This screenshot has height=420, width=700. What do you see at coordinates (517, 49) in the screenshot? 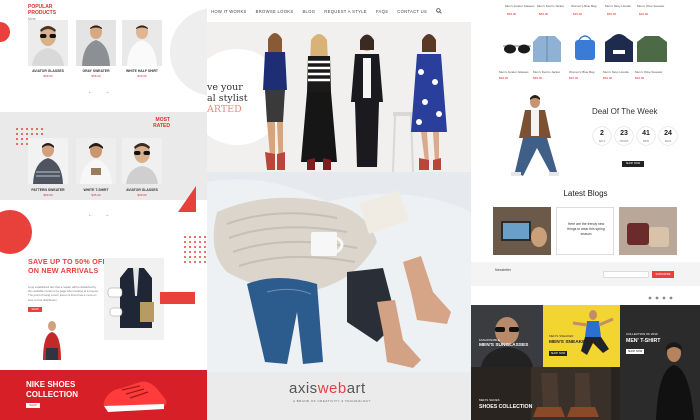
I see `sunglasses-thumb` at bounding box center [517, 49].